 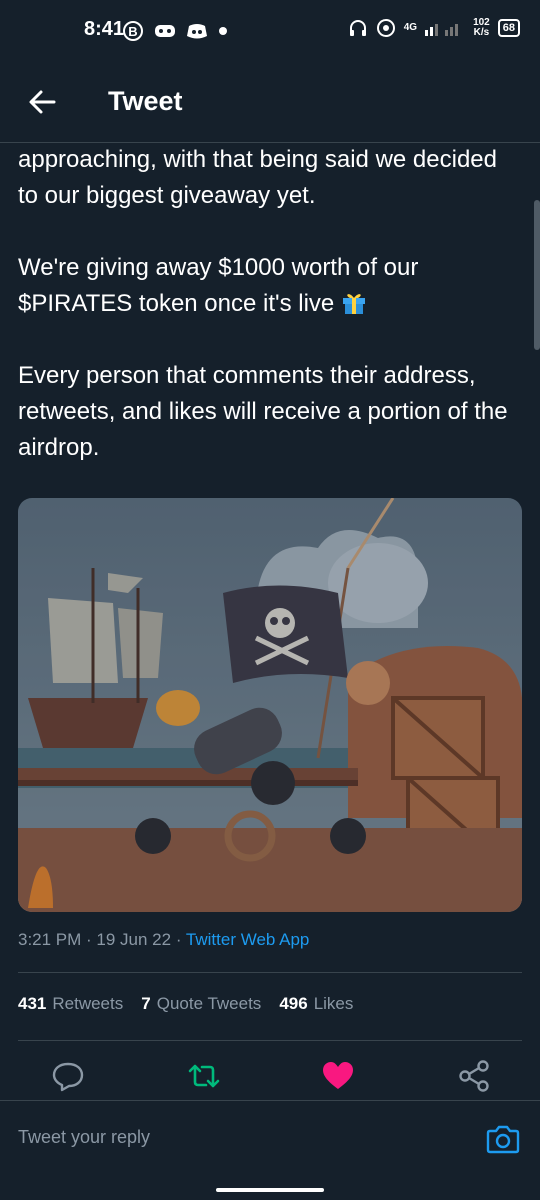 I want to click on headphones-icon, so click(x=357, y=28).